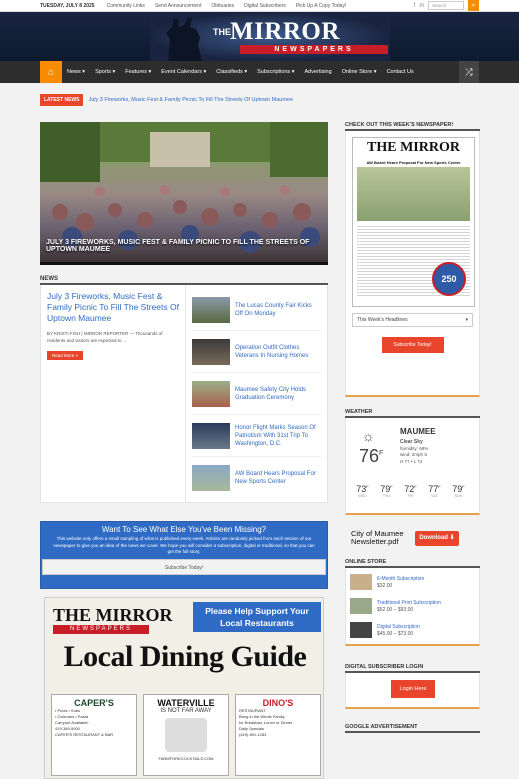 The image size is (519, 779). I want to click on seal-icon: 250, so click(449, 279).